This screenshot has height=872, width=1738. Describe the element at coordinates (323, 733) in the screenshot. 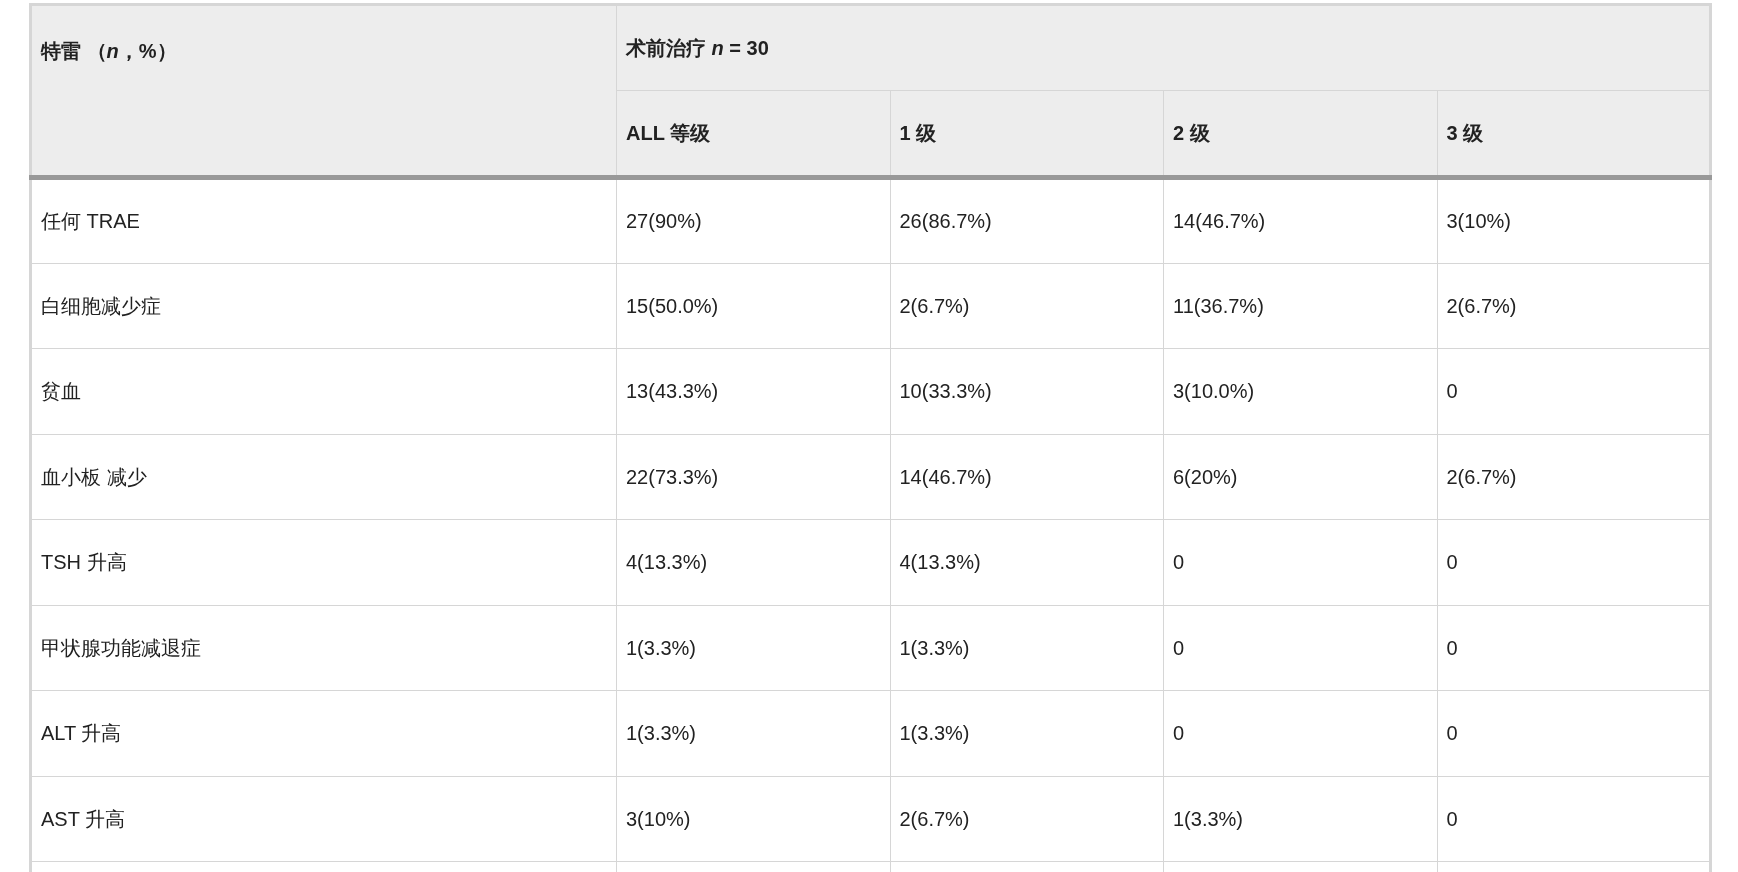

I see `row-label: ALT 升高` at that location.